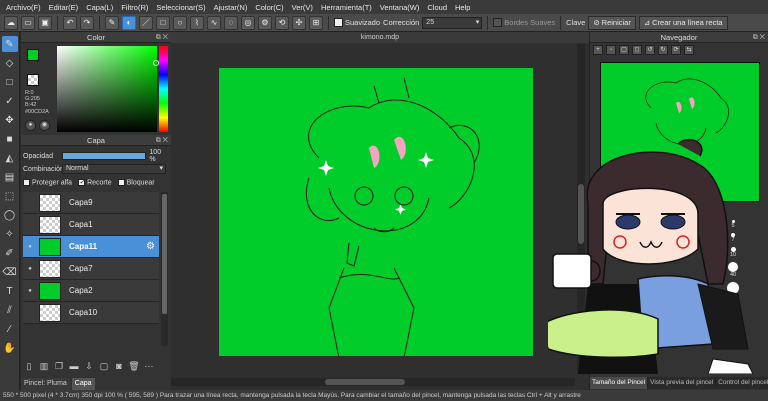  I want to click on more-icon: ⋯, so click(149, 366).